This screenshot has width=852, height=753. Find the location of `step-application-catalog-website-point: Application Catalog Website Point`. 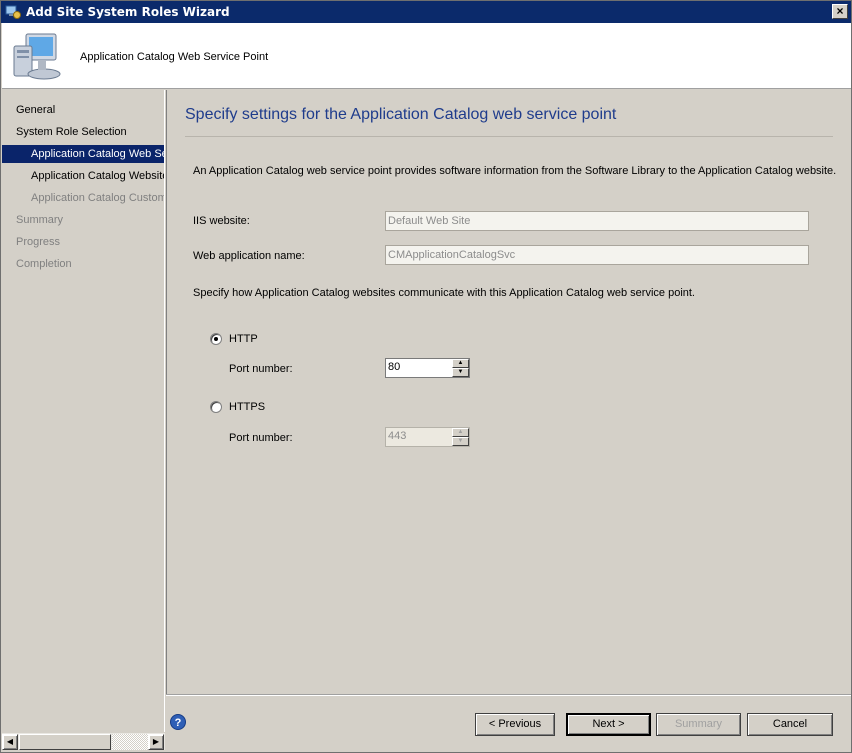

step-application-catalog-website-point: Application Catalog Website Point is located at coordinates (83, 176).